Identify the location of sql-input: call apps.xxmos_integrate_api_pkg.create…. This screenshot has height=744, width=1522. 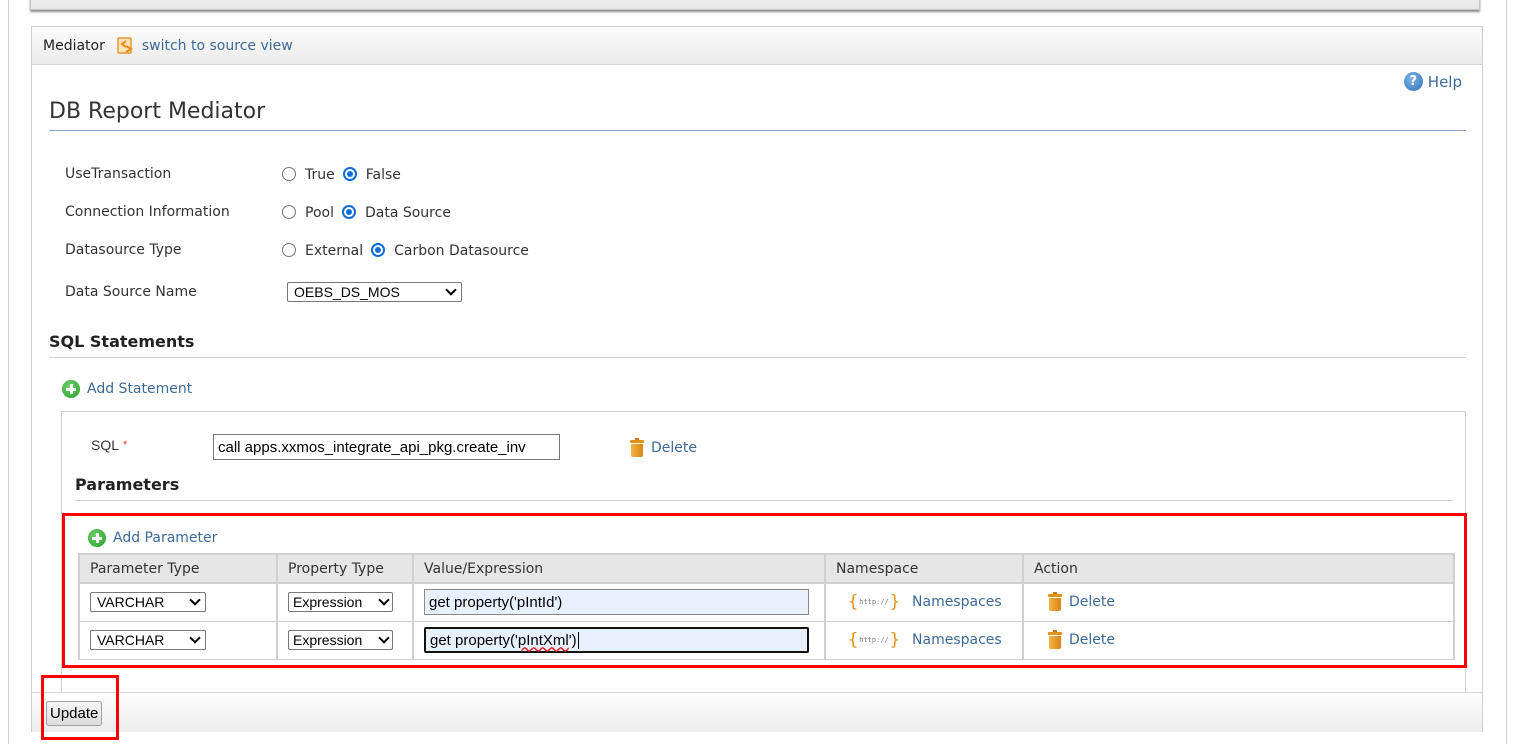
(386, 447).